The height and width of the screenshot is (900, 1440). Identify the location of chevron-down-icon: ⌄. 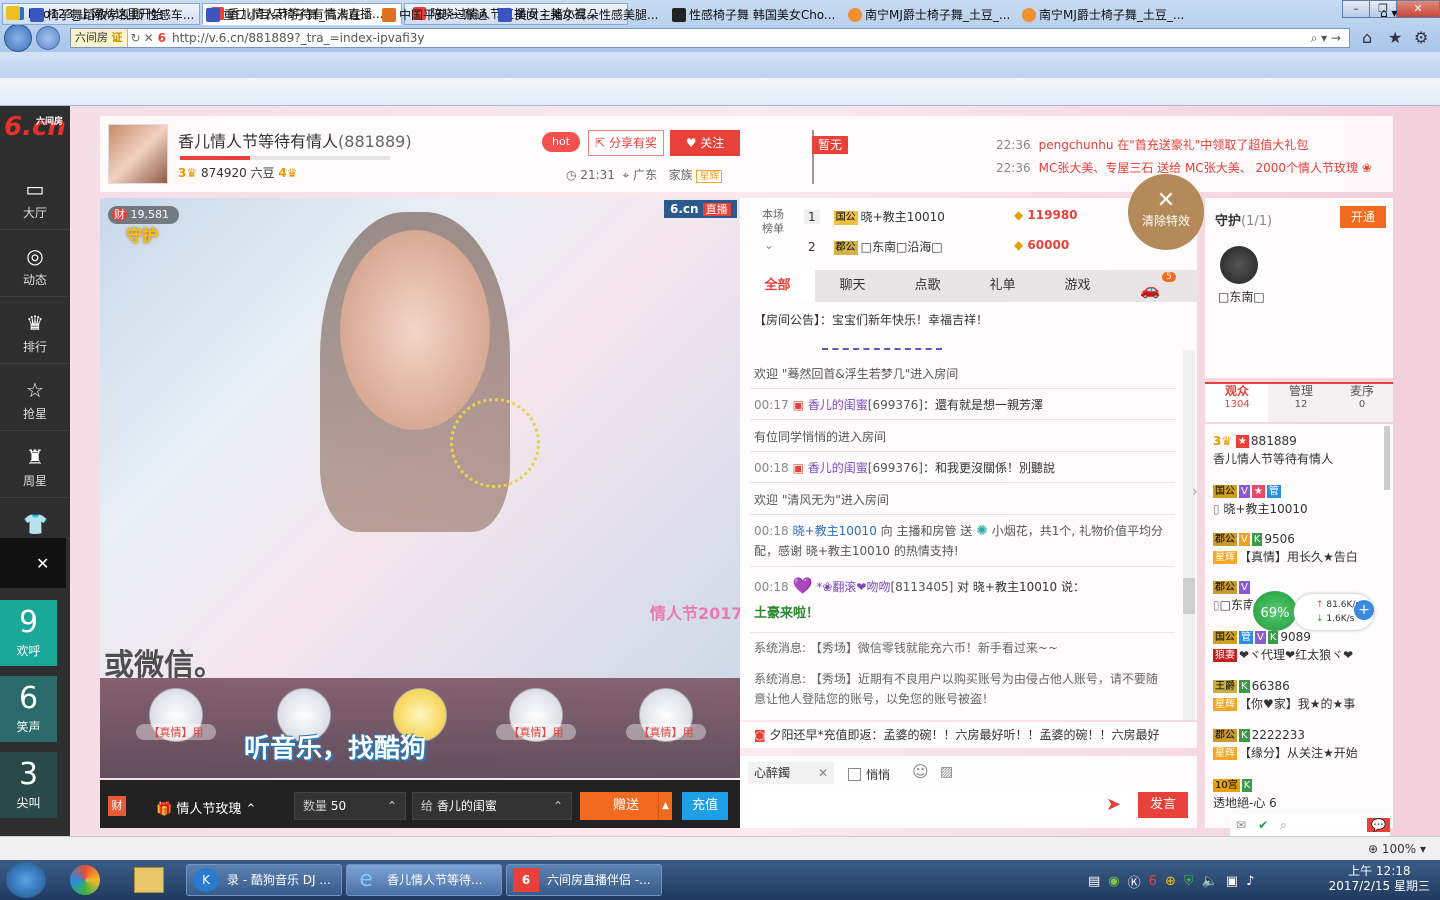
(769, 245).